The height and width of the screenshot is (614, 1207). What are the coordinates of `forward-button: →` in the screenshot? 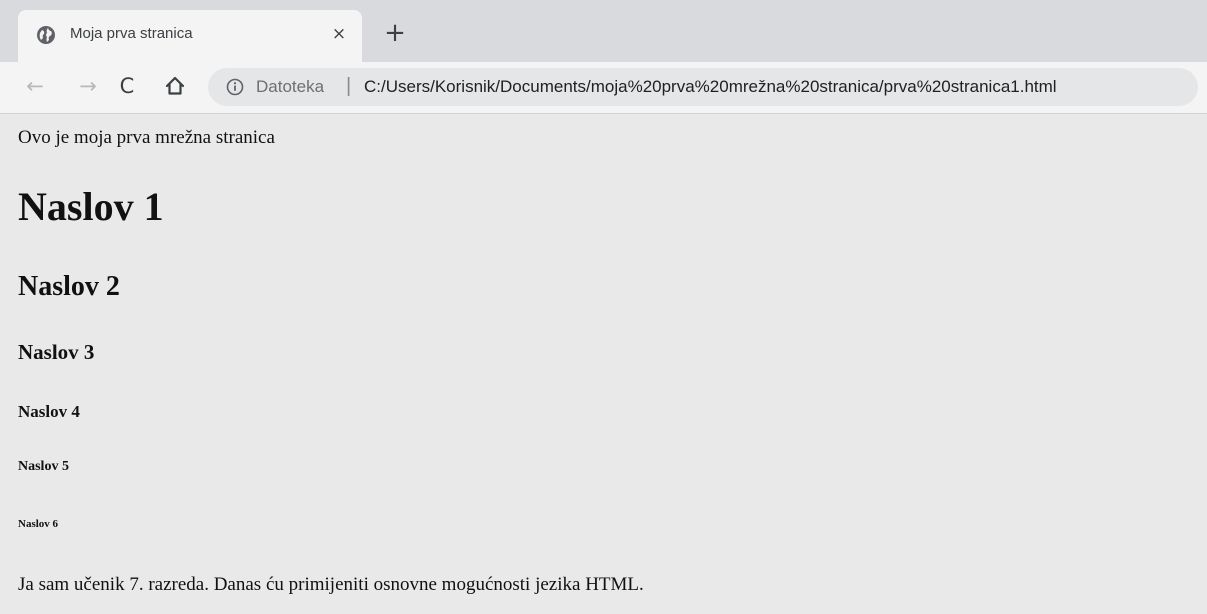 It's located at (88, 86).